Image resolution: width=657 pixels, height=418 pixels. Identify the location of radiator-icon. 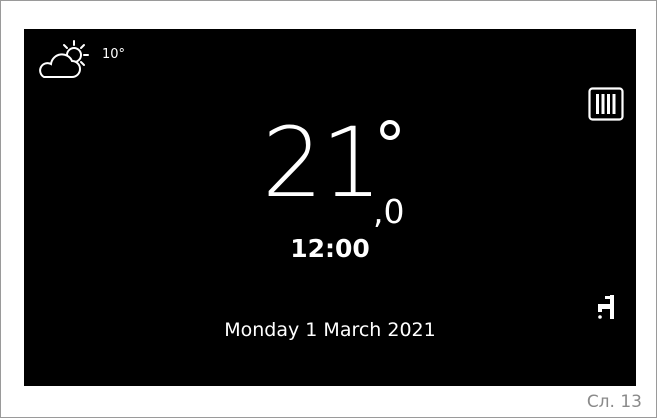
(606, 104).